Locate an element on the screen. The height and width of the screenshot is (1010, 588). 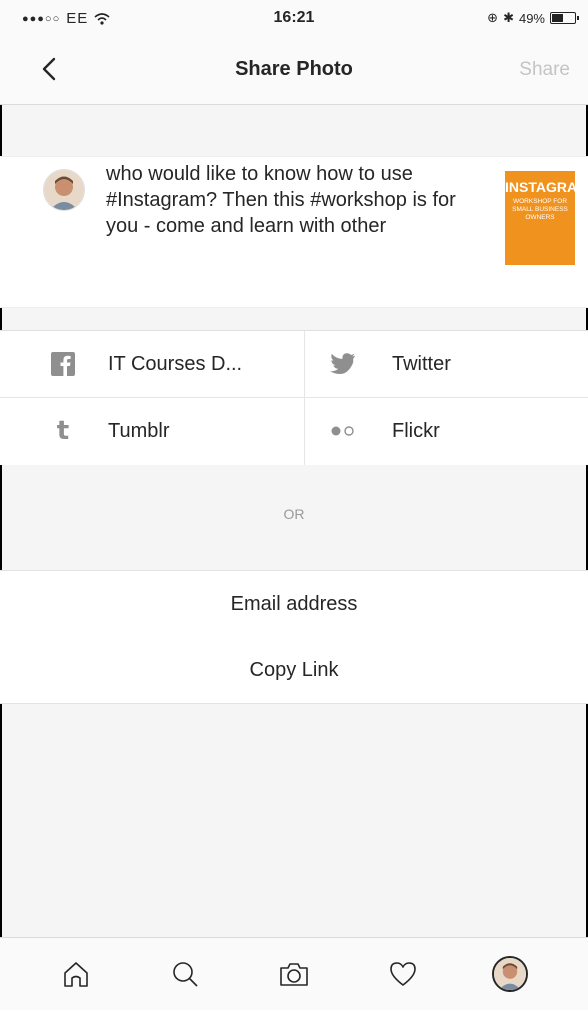
twitter-icon is located at coordinates (343, 364).